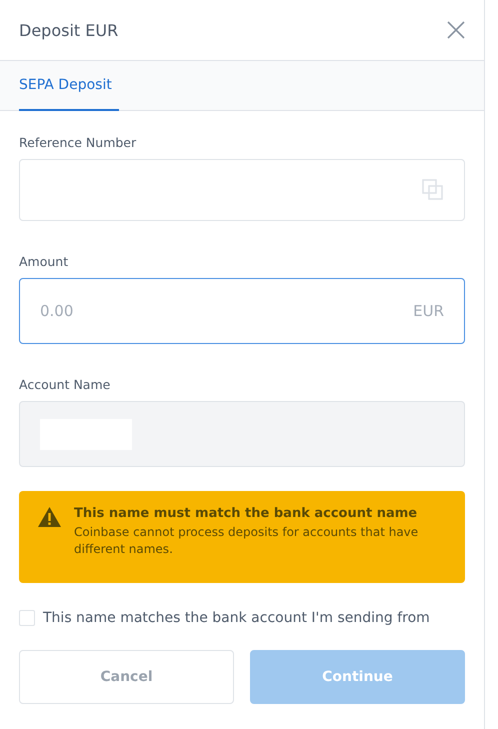  Describe the element at coordinates (433, 190) in the screenshot. I see `copy-icon` at that location.